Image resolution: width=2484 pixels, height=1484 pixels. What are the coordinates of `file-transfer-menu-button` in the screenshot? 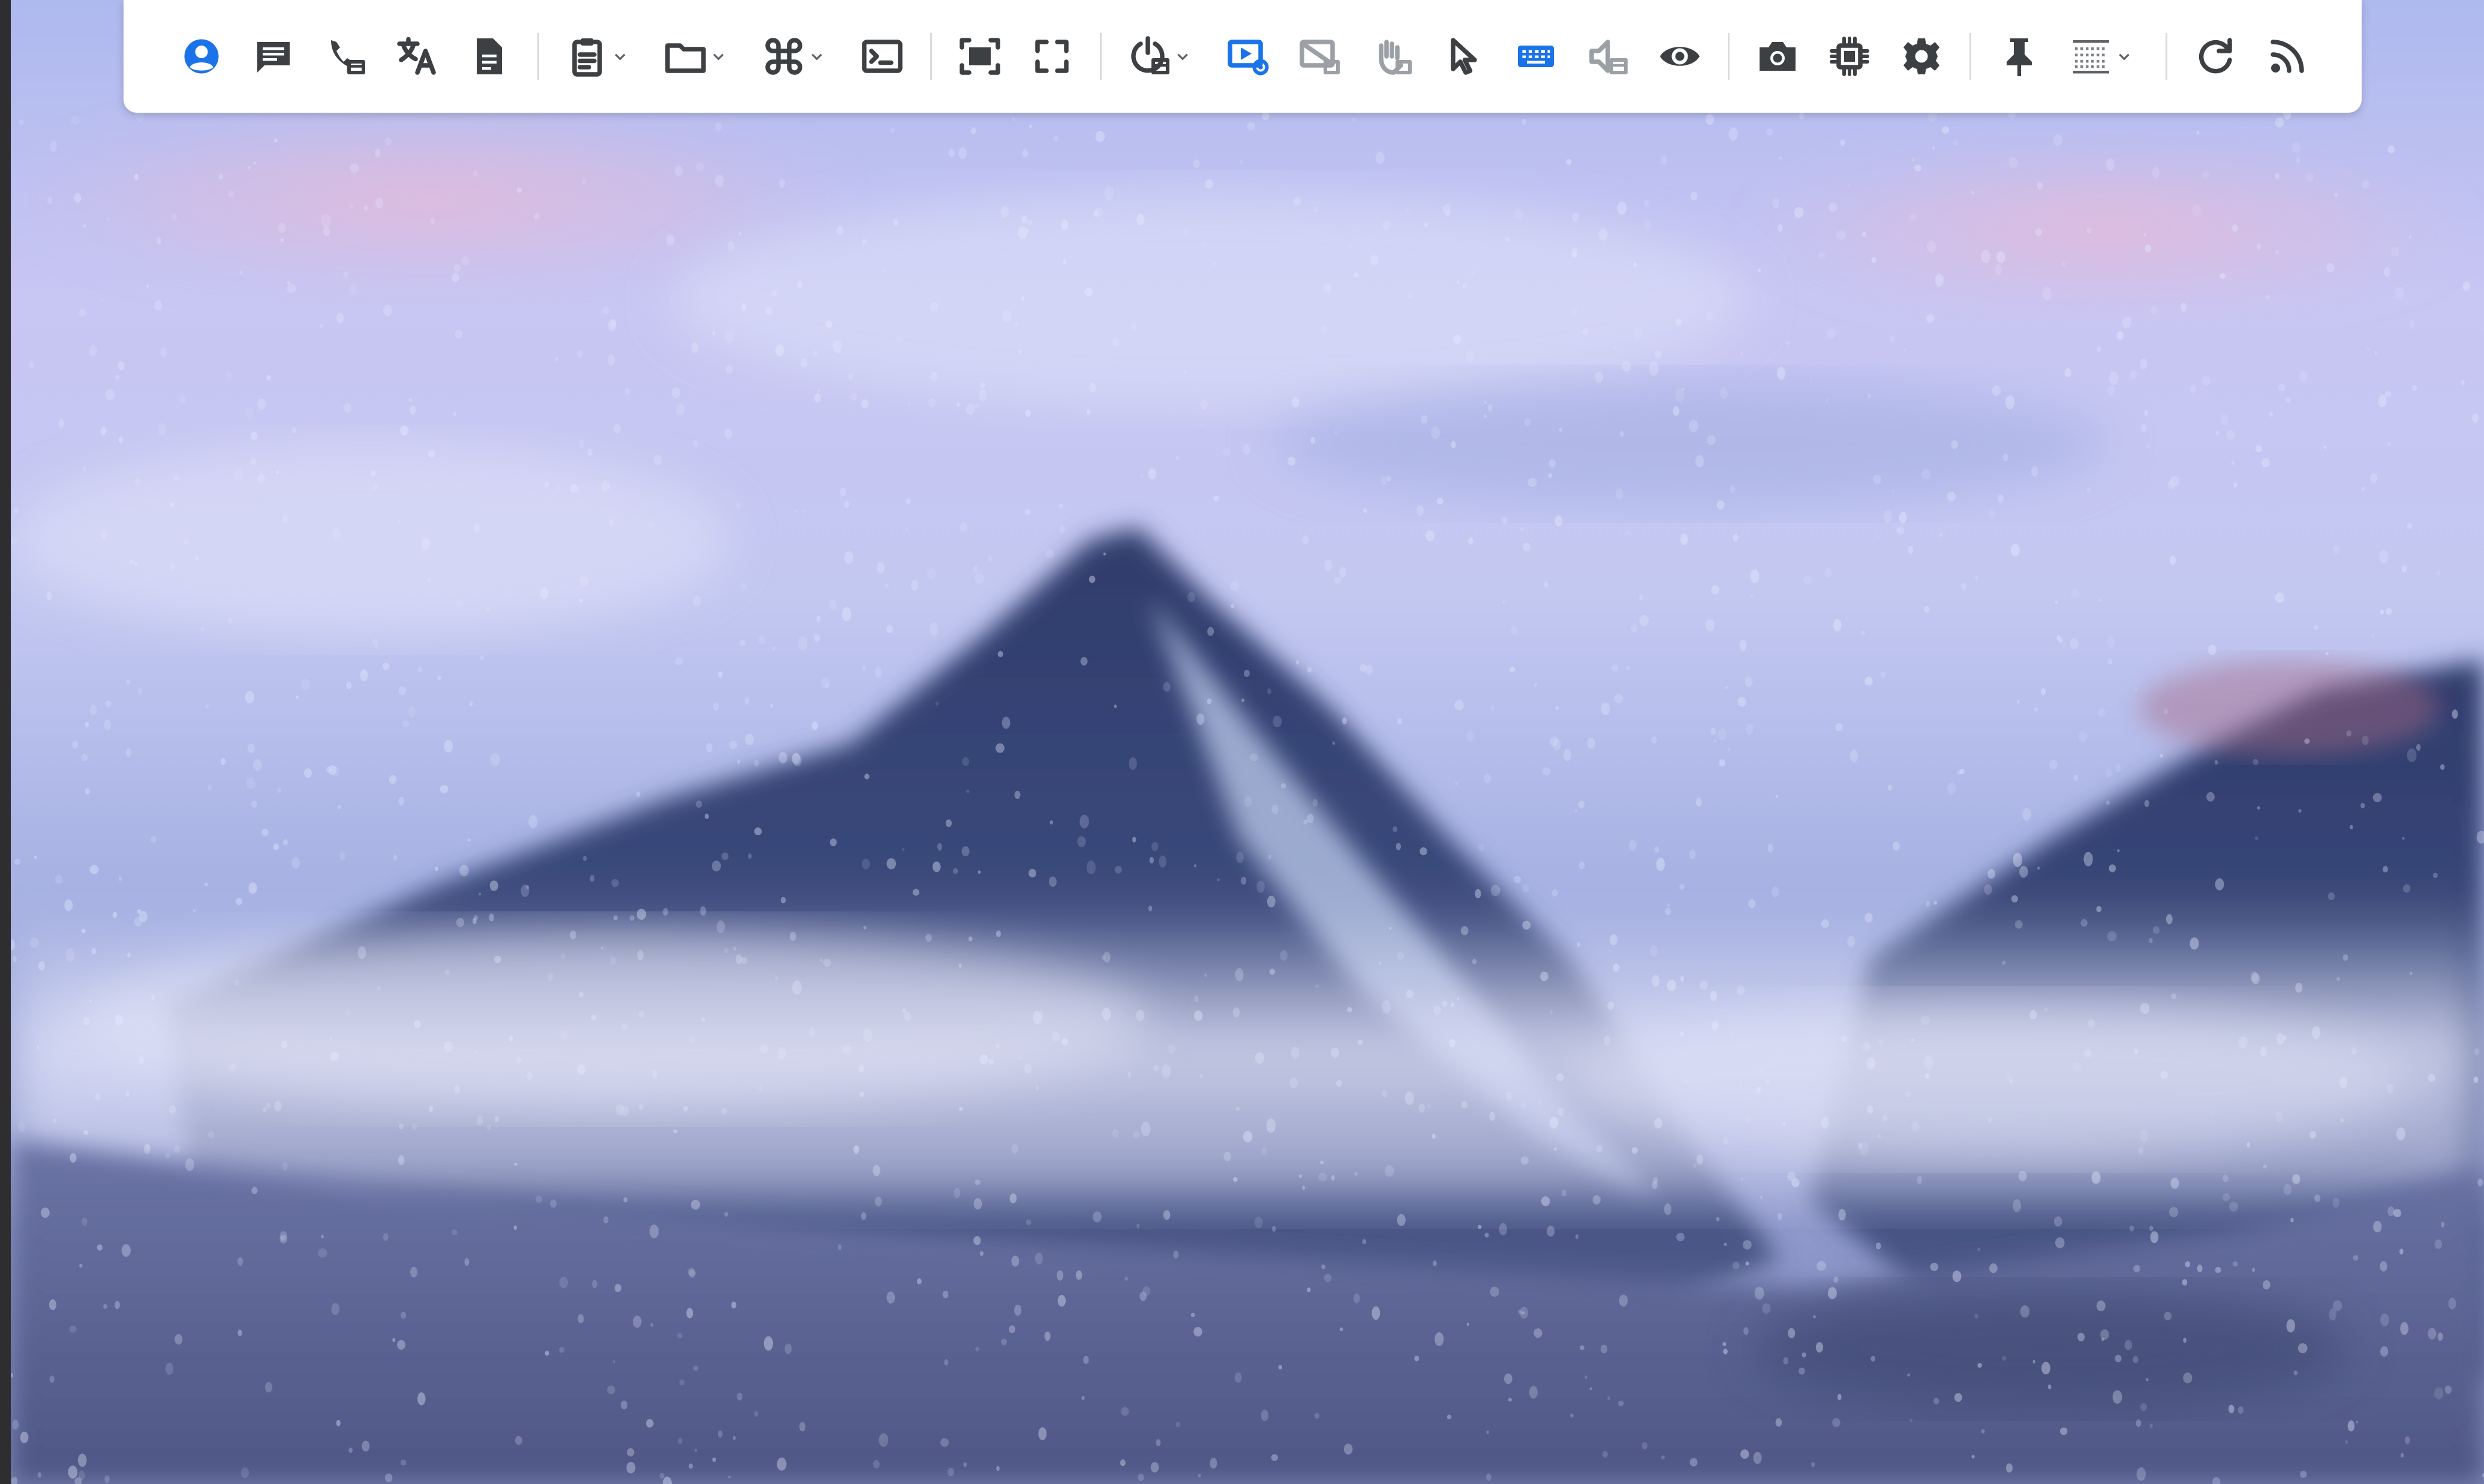 It's located at (699, 56).